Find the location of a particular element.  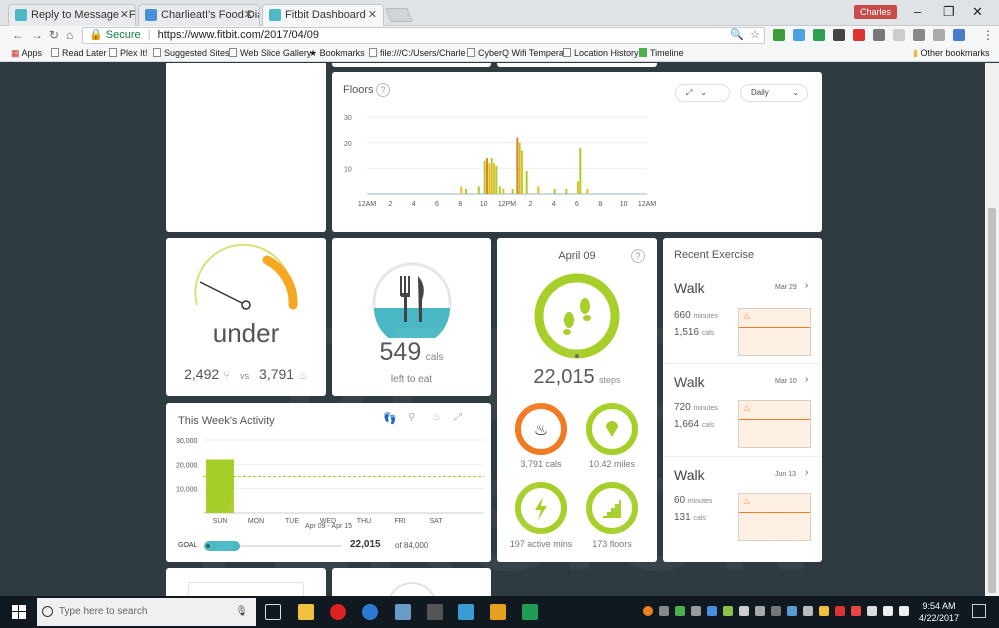

file-explorer-icon is located at coordinates (306, 612).